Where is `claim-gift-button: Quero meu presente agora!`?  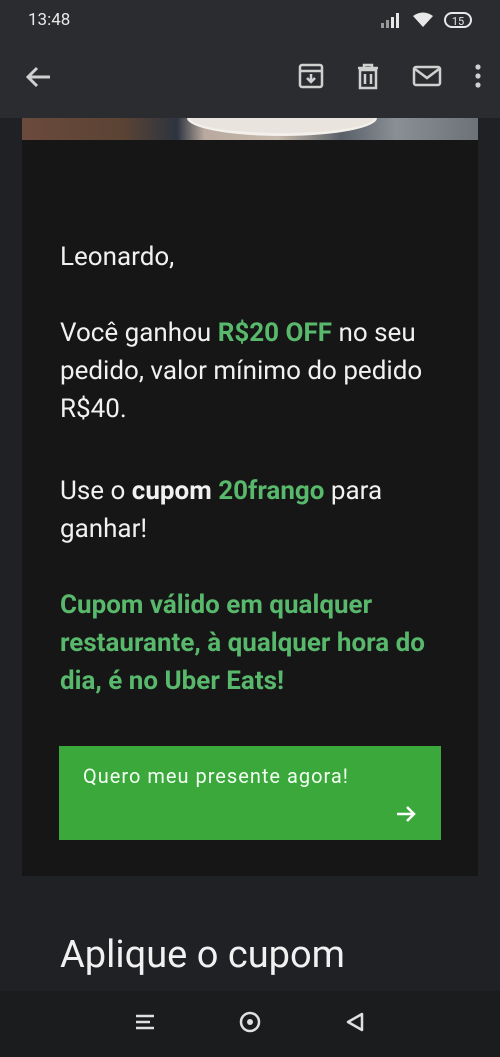
claim-gift-button: Quero meu presente agora! is located at coordinates (250, 793).